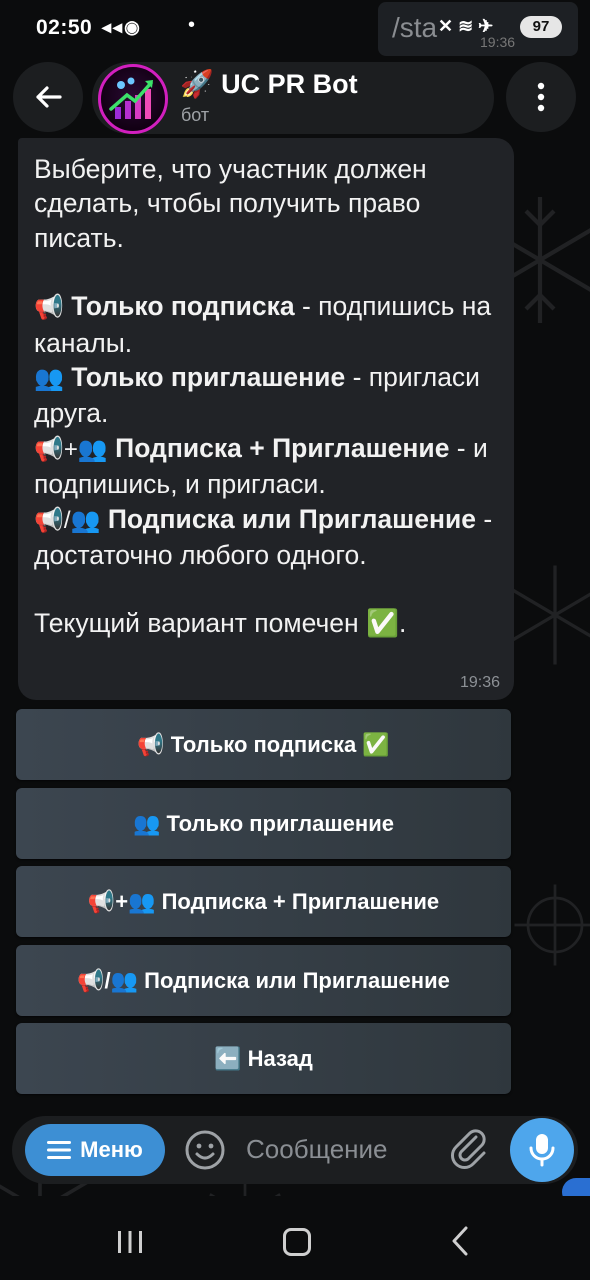 The width and height of the screenshot is (590, 1280). I want to click on recent-apps-button, so click(130, 1244).